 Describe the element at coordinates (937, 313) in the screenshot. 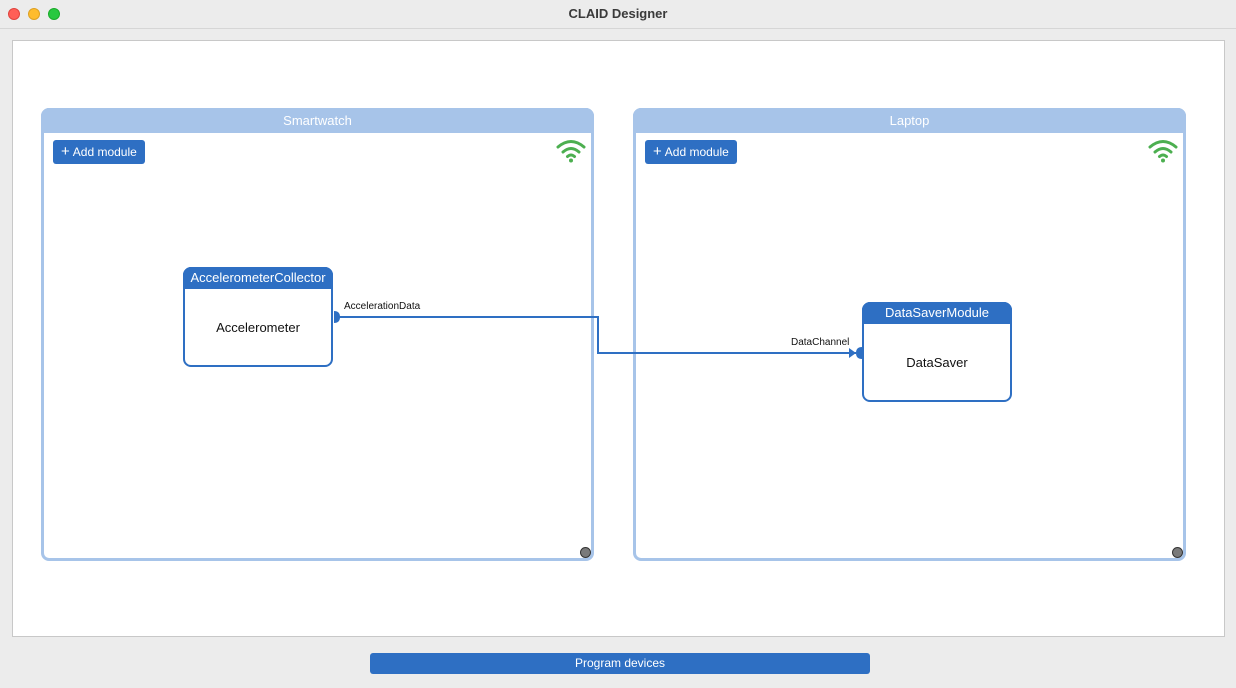

I see `module-title: DataSaverModule` at that location.